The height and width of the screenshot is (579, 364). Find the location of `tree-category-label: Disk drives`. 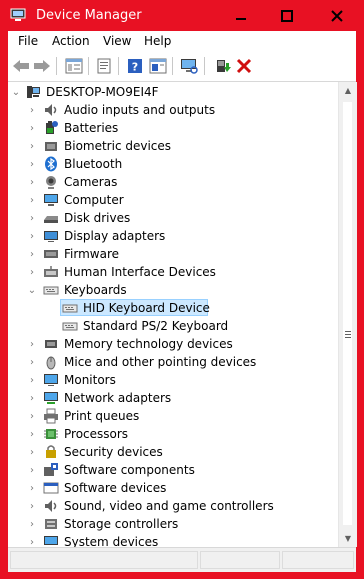

tree-category-label: Disk drives is located at coordinates (97, 218).